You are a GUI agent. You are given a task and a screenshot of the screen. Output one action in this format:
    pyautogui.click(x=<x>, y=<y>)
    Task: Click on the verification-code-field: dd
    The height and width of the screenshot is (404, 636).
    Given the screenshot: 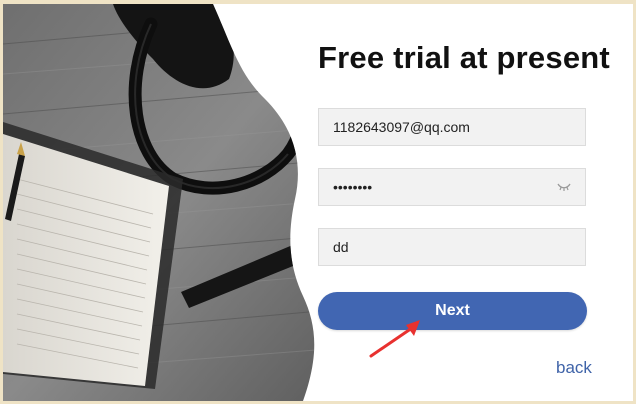 What is the action you would take?
    pyautogui.click(x=452, y=247)
    